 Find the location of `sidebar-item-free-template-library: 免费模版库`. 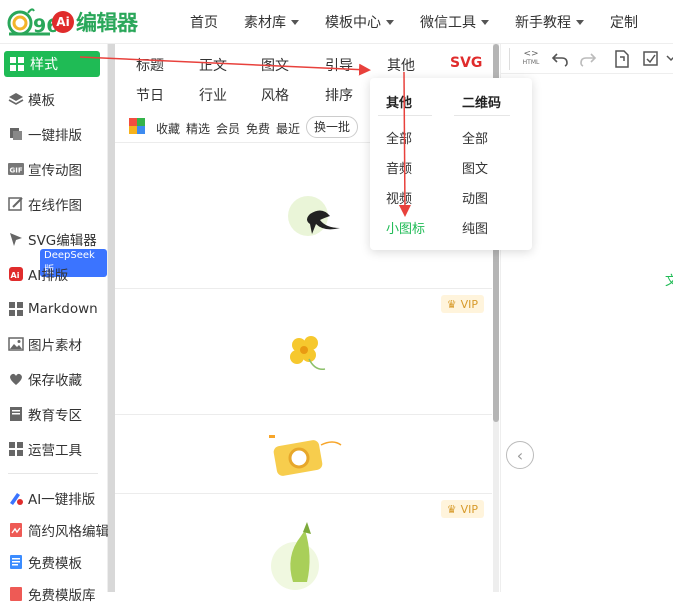

sidebar-item-free-template-library: 免费模版库 is located at coordinates (52, 594).